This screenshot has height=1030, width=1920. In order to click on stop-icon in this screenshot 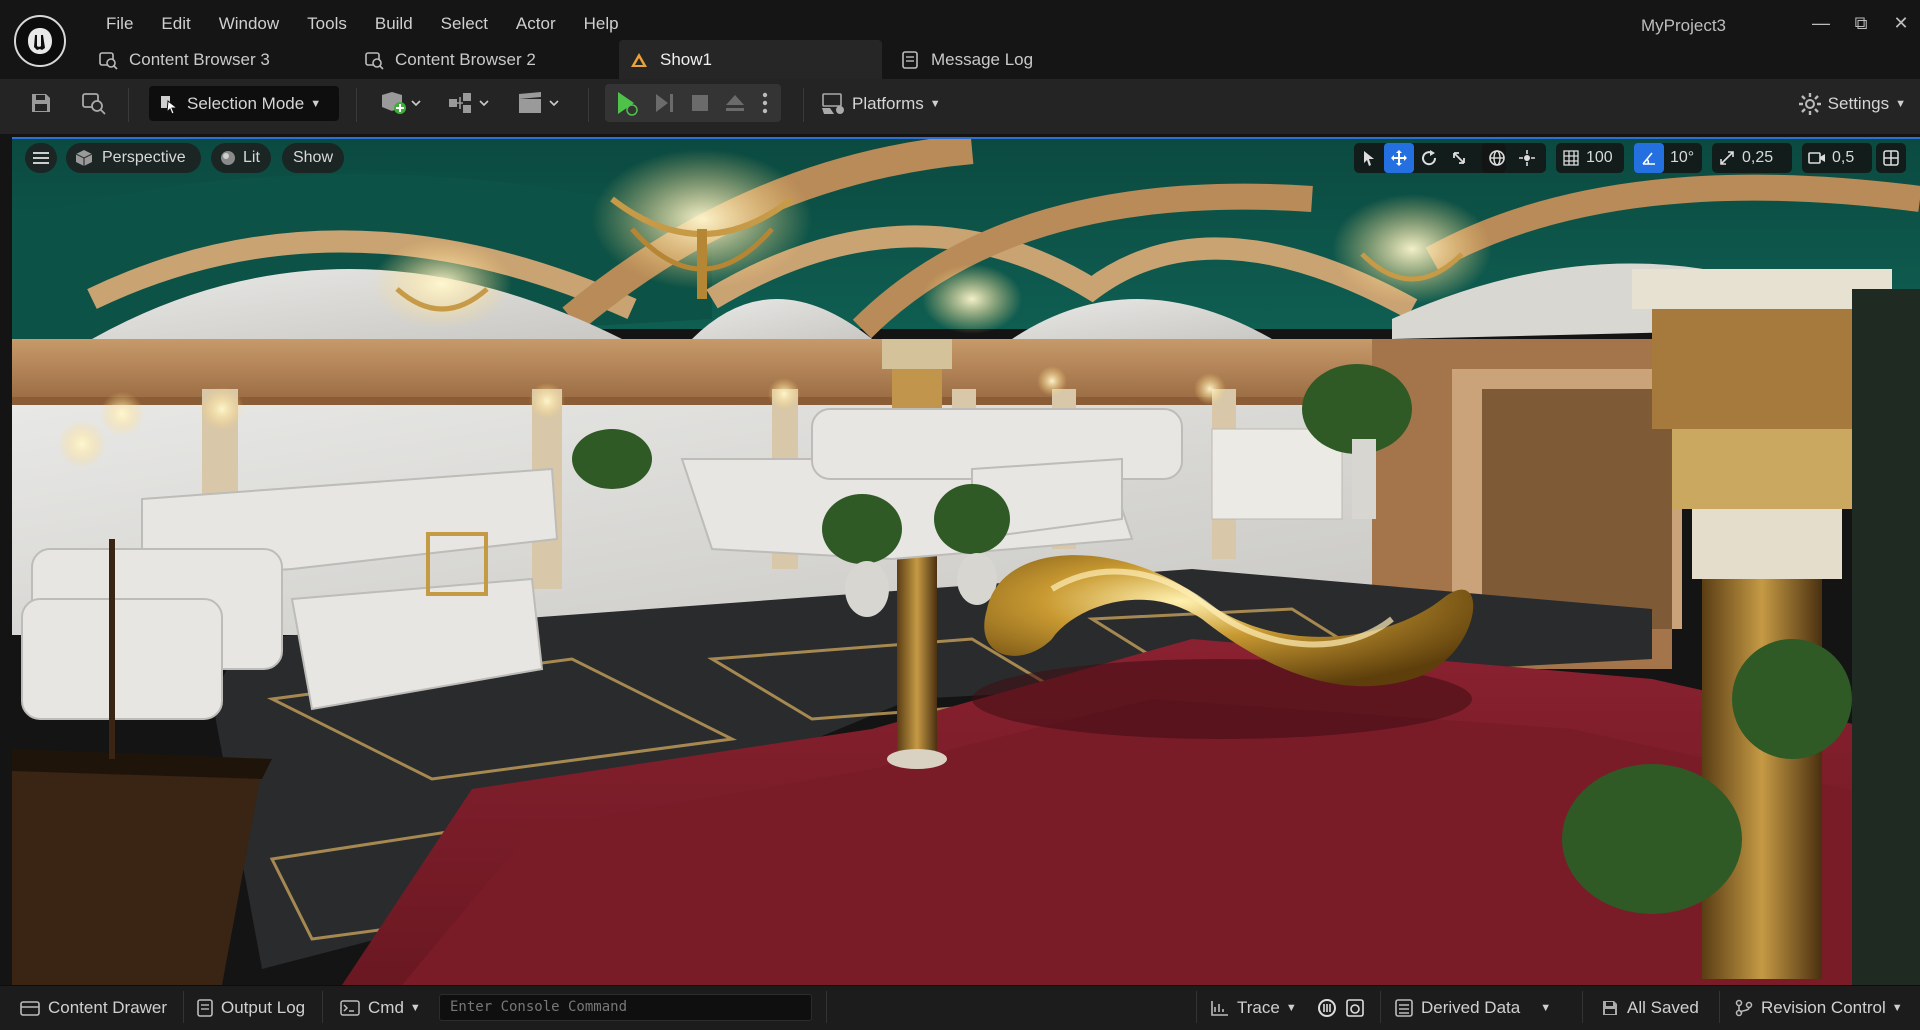, I will do `click(700, 103)`.